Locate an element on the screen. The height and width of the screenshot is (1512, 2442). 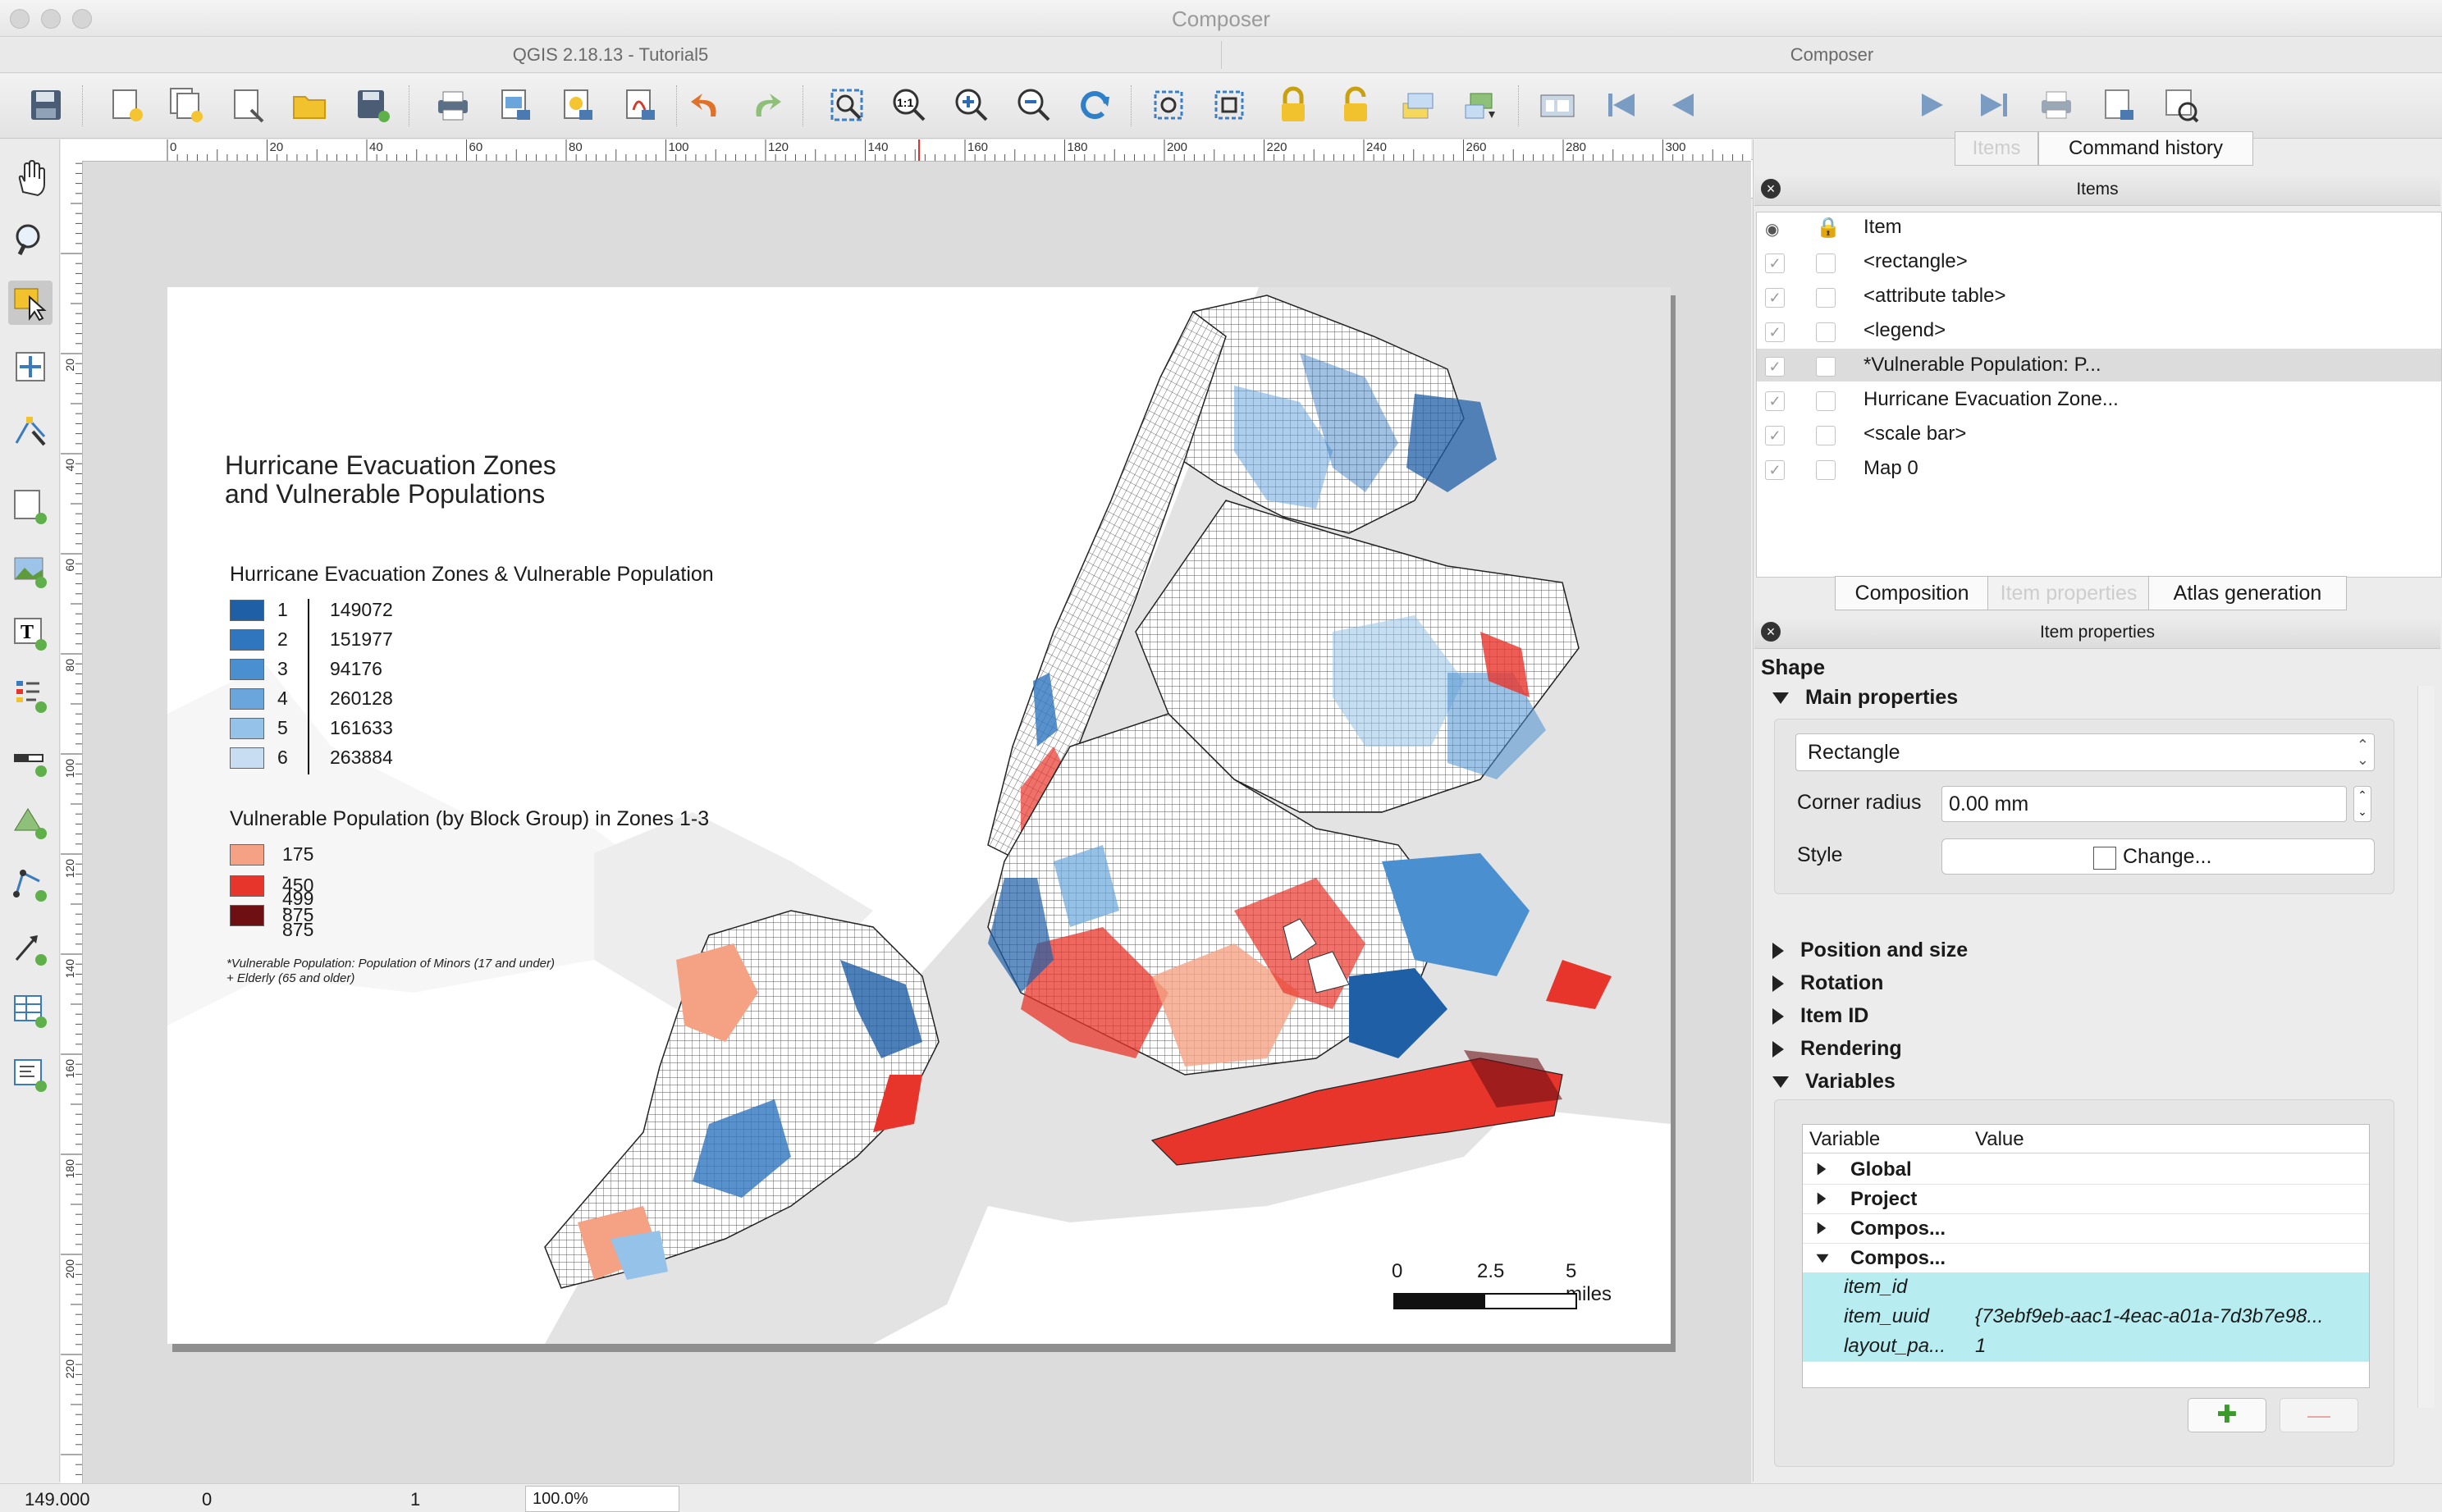
add-table-icon is located at coordinates (31, 1010).